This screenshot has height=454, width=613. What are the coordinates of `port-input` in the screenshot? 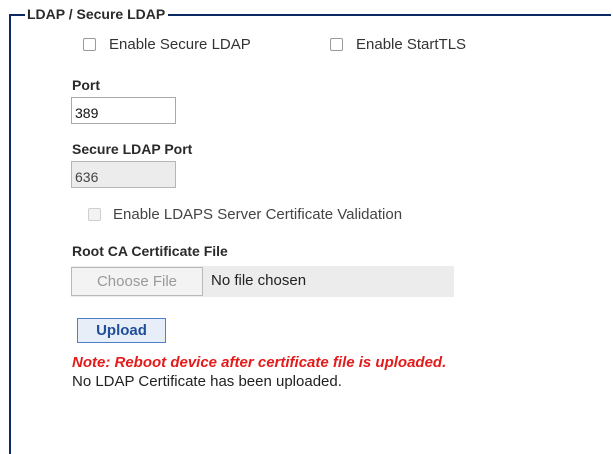 It's located at (123, 110).